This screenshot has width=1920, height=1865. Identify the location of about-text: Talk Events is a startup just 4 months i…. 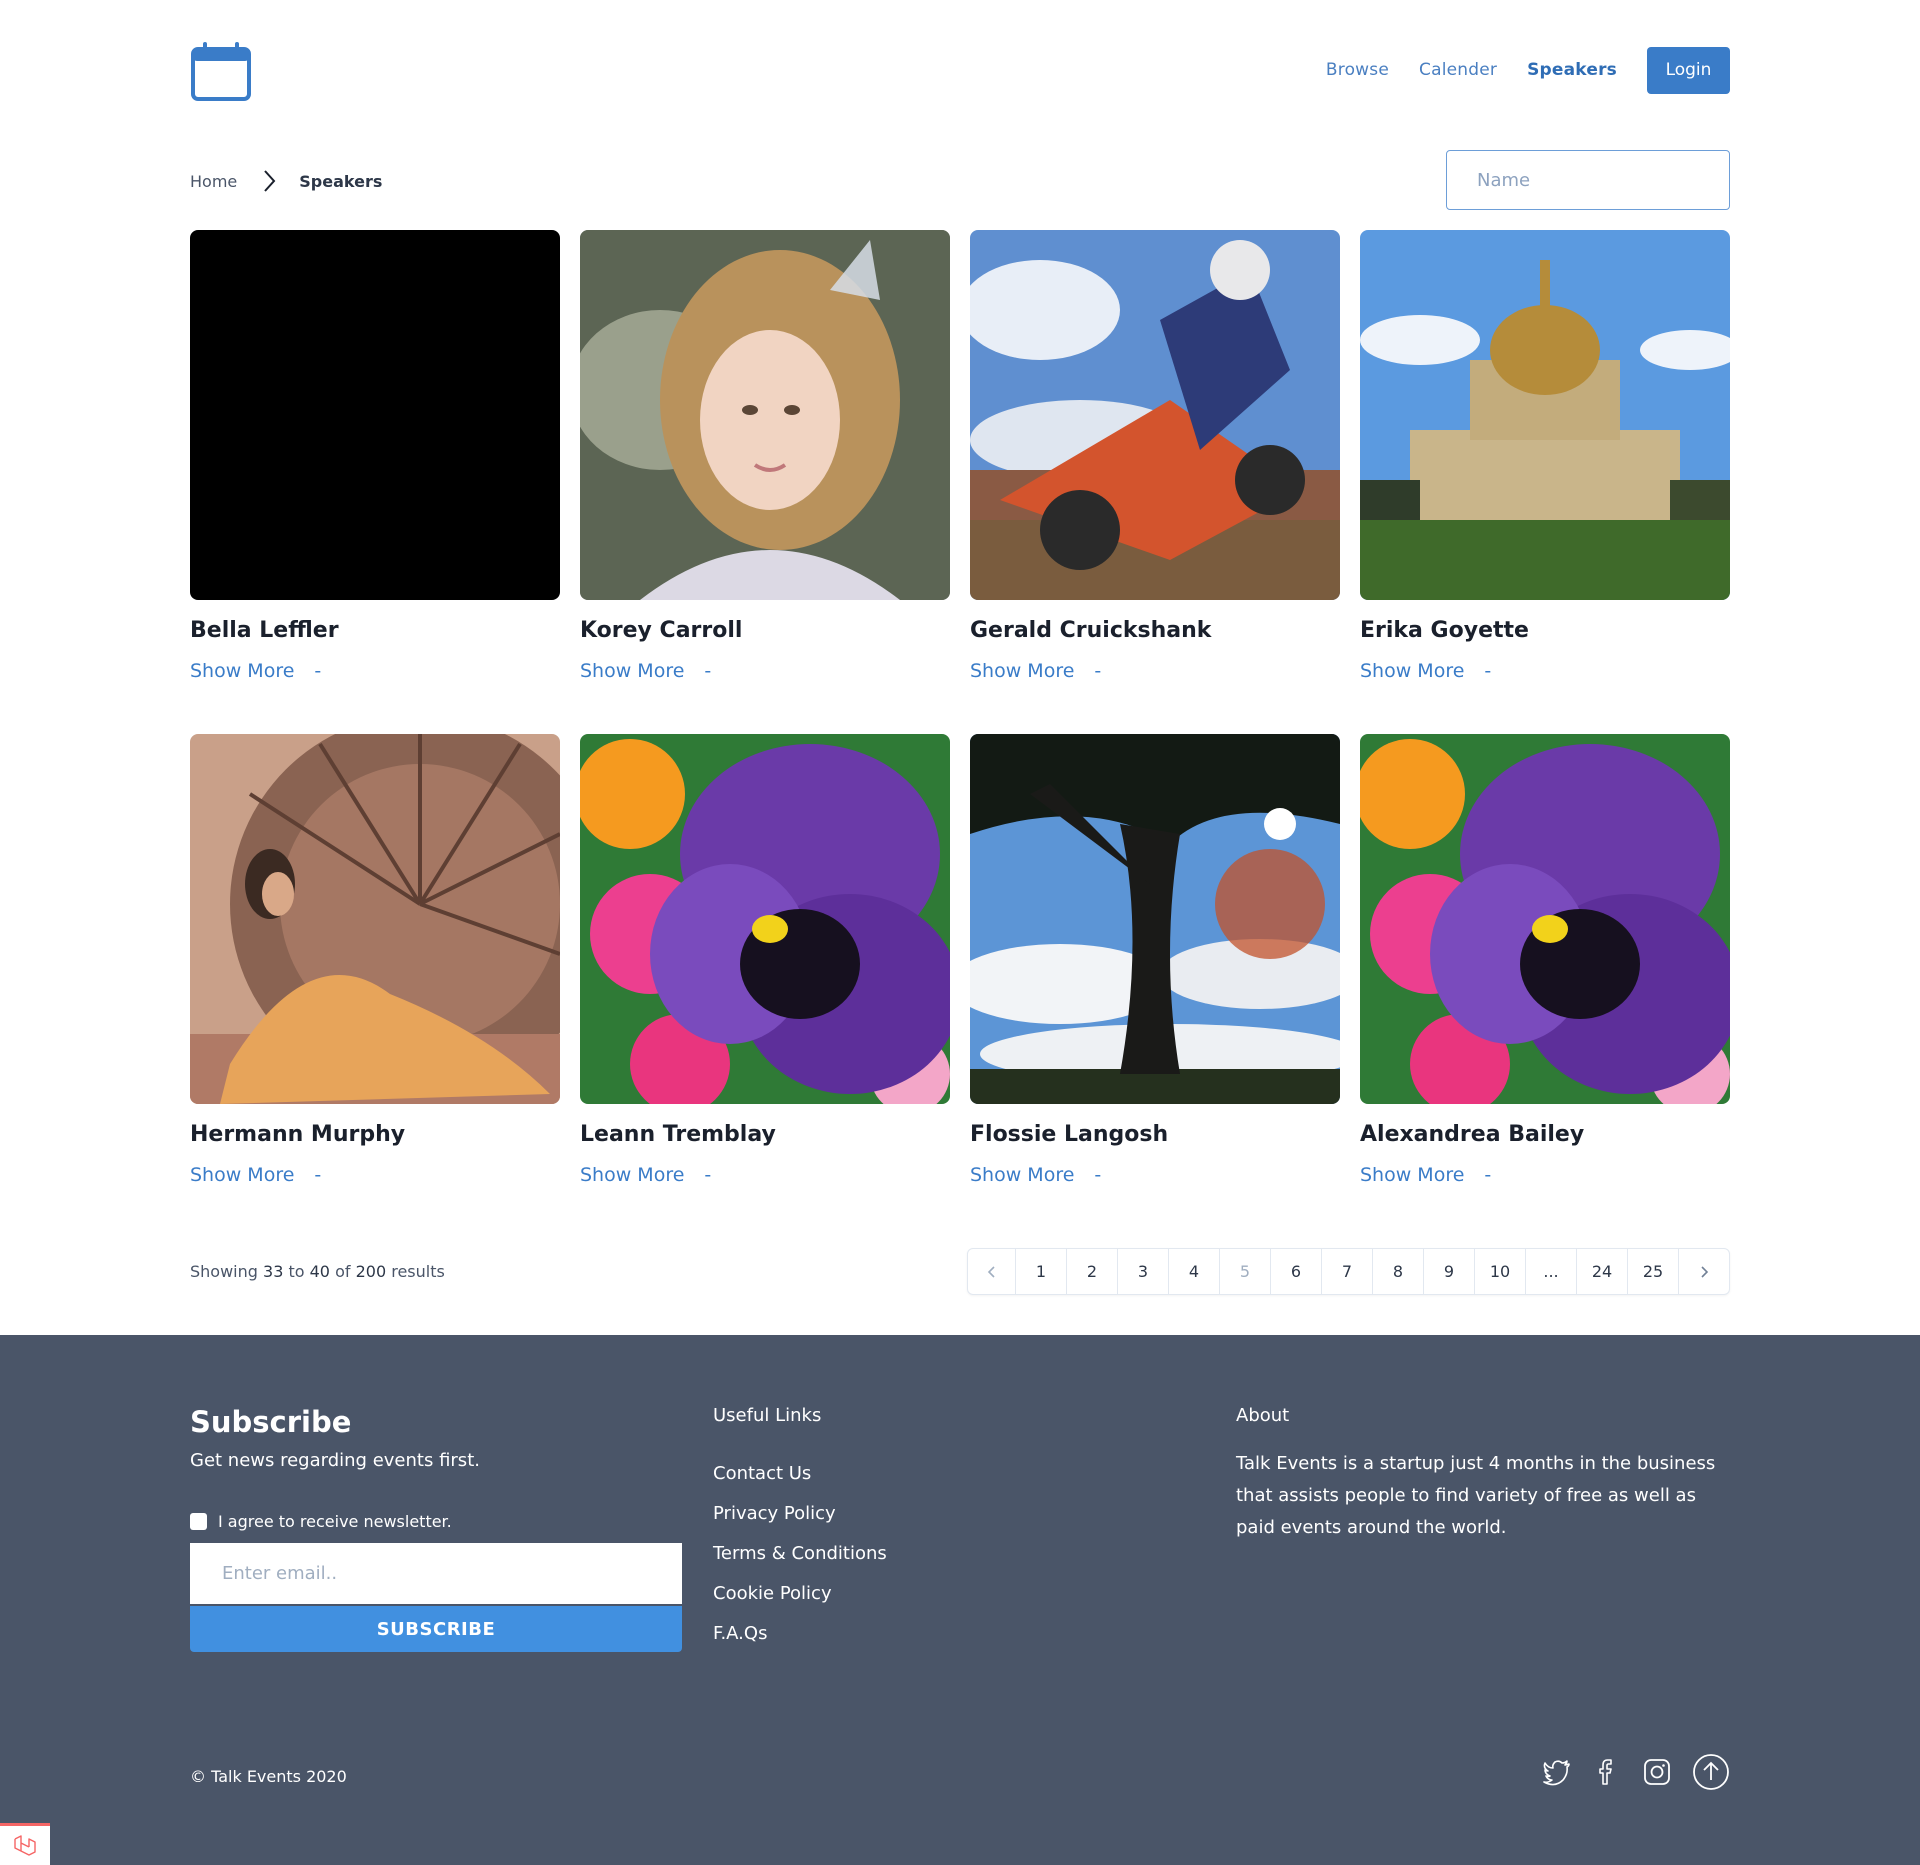
(1476, 1495).